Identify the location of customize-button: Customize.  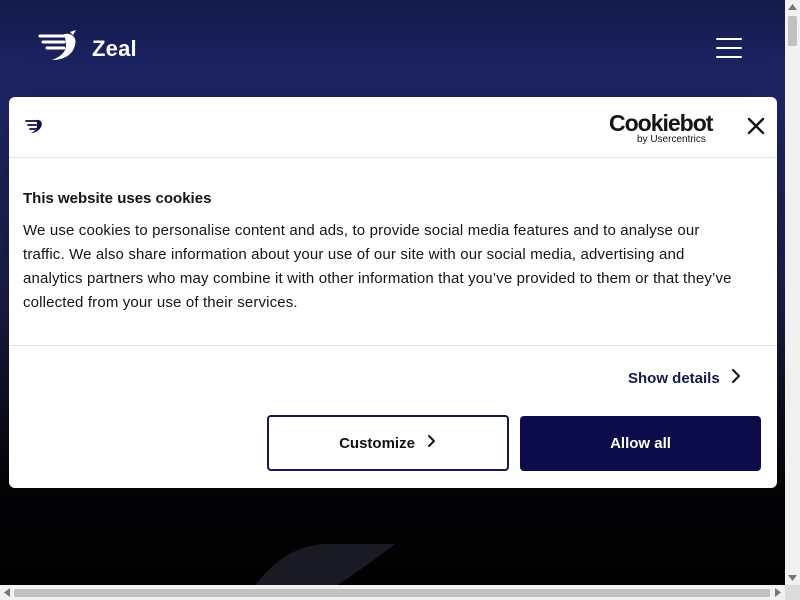
(388, 443).